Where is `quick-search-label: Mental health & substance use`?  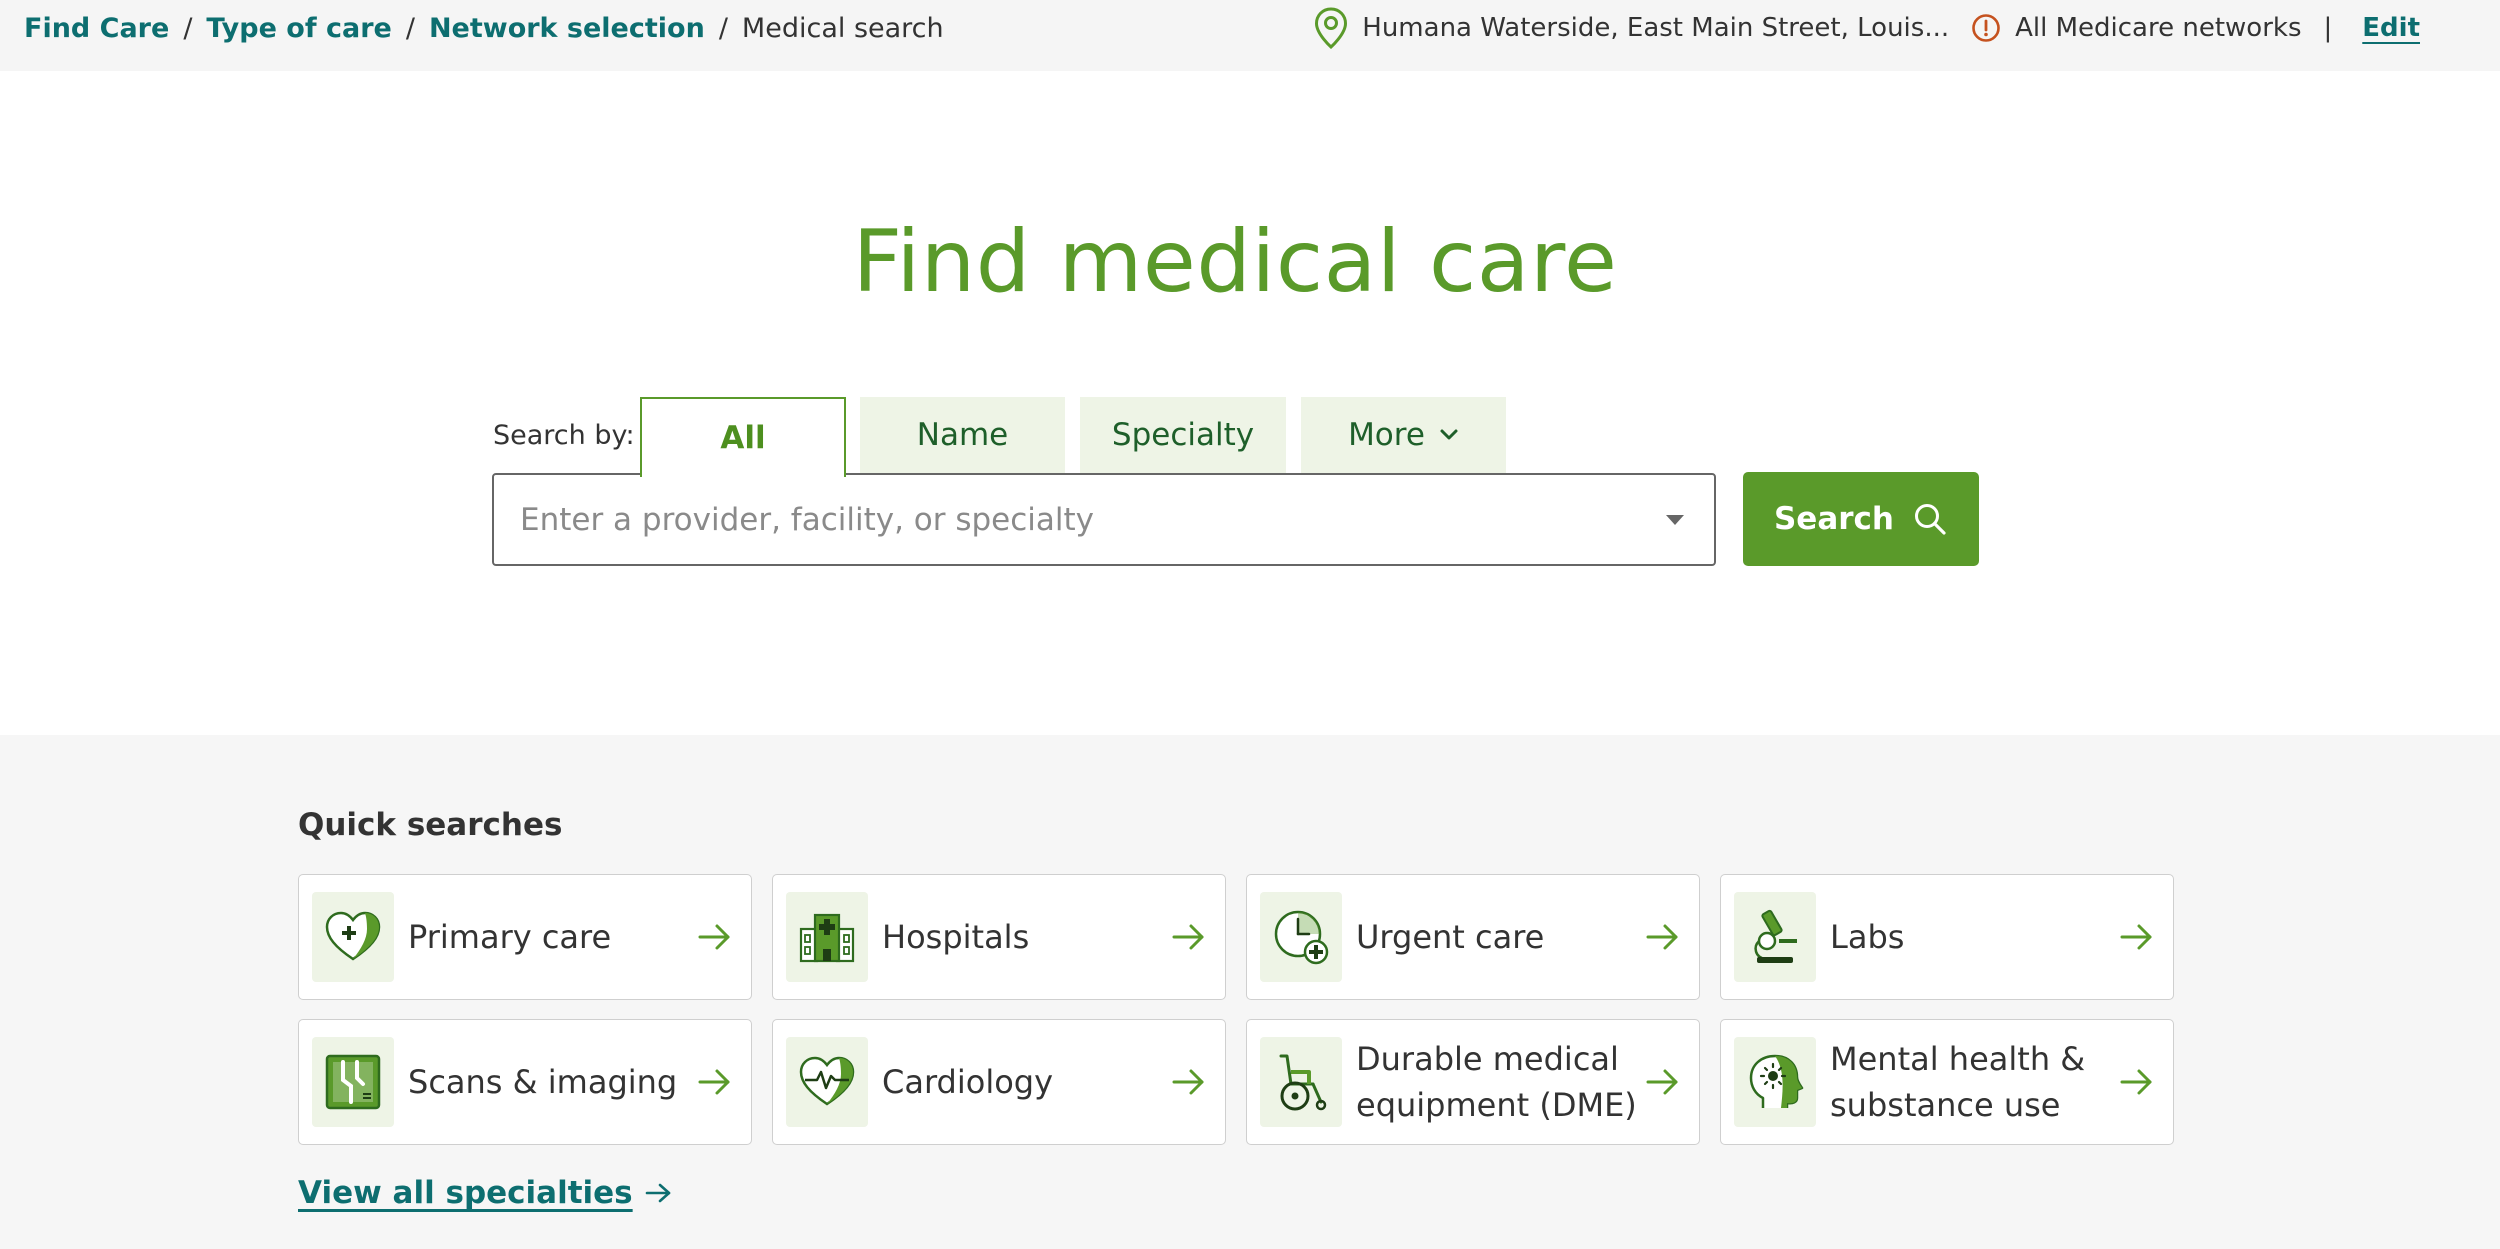
quick-search-label: Mental health & substance use is located at coordinates (1958, 1082).